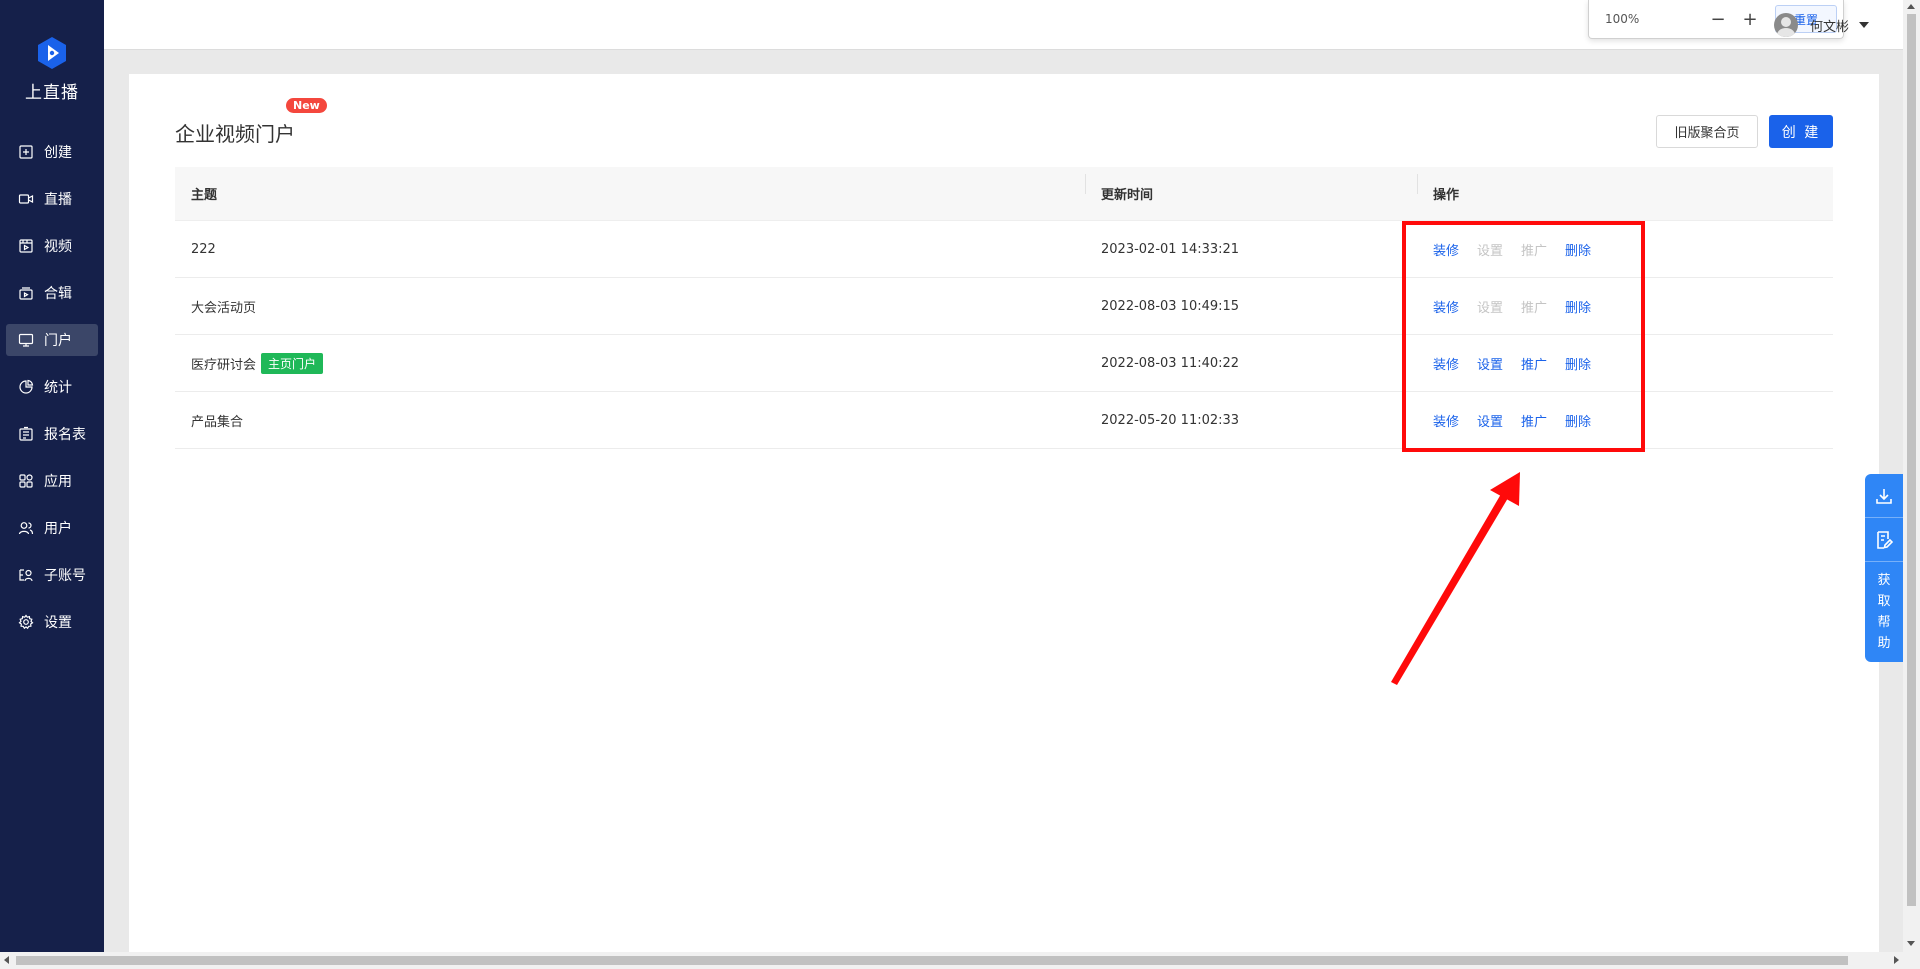 This screenshot has height=969, width=1920. I want to click on cell-updated: 2023-02-01 14:33:21, so click(1170, 249).